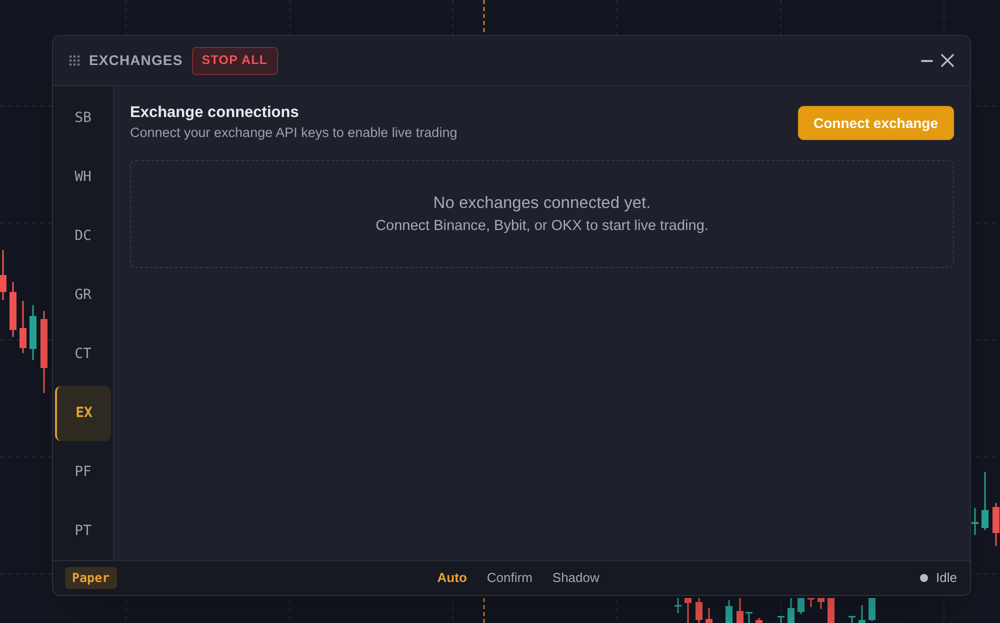  Describe the element at coordinates (542, 226) in the screenshot. I see `empty-state-message: Connect Binance, Bybit, or OKX to start live trading.` at that location.